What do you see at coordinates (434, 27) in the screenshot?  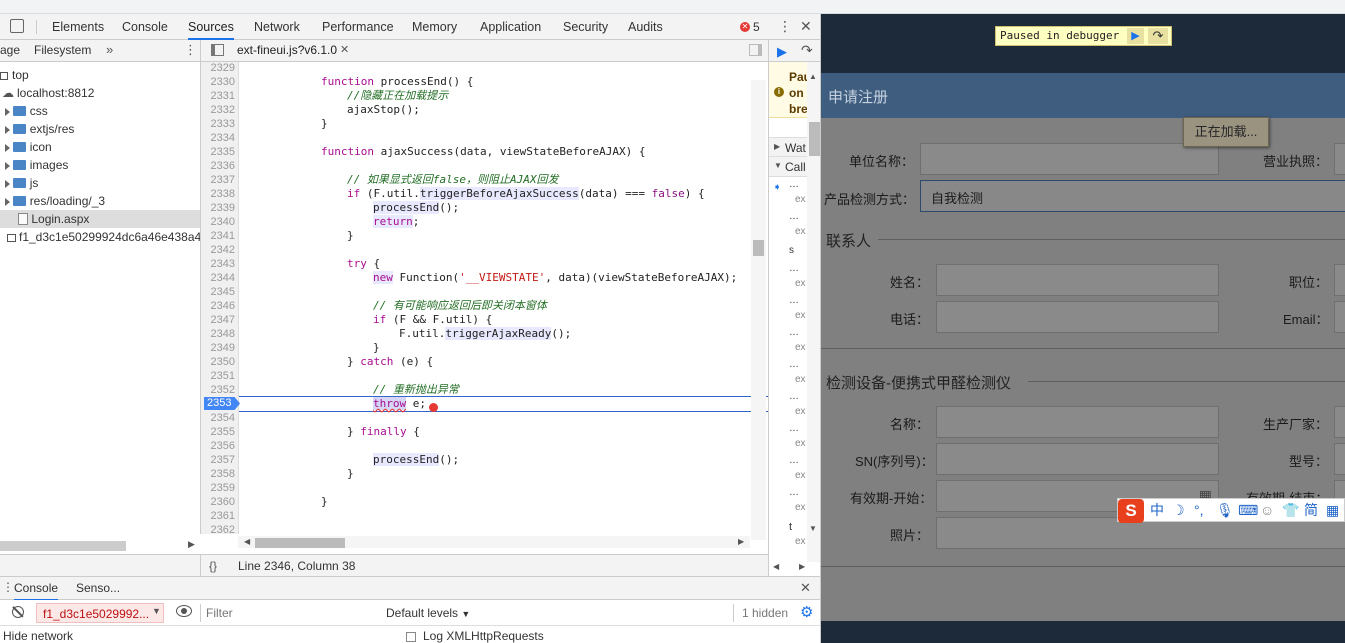 I see `tab-memory: Memory` at bounding box center [434, 27].